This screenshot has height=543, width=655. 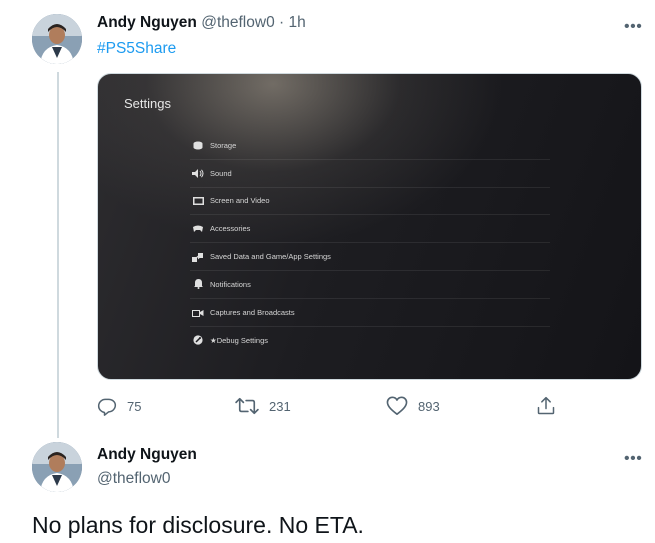 What do you see at coordinates (327, 407) in the screenshot?
I see `tweet-actions: 75 231 893` at bounding box center [327, 407].